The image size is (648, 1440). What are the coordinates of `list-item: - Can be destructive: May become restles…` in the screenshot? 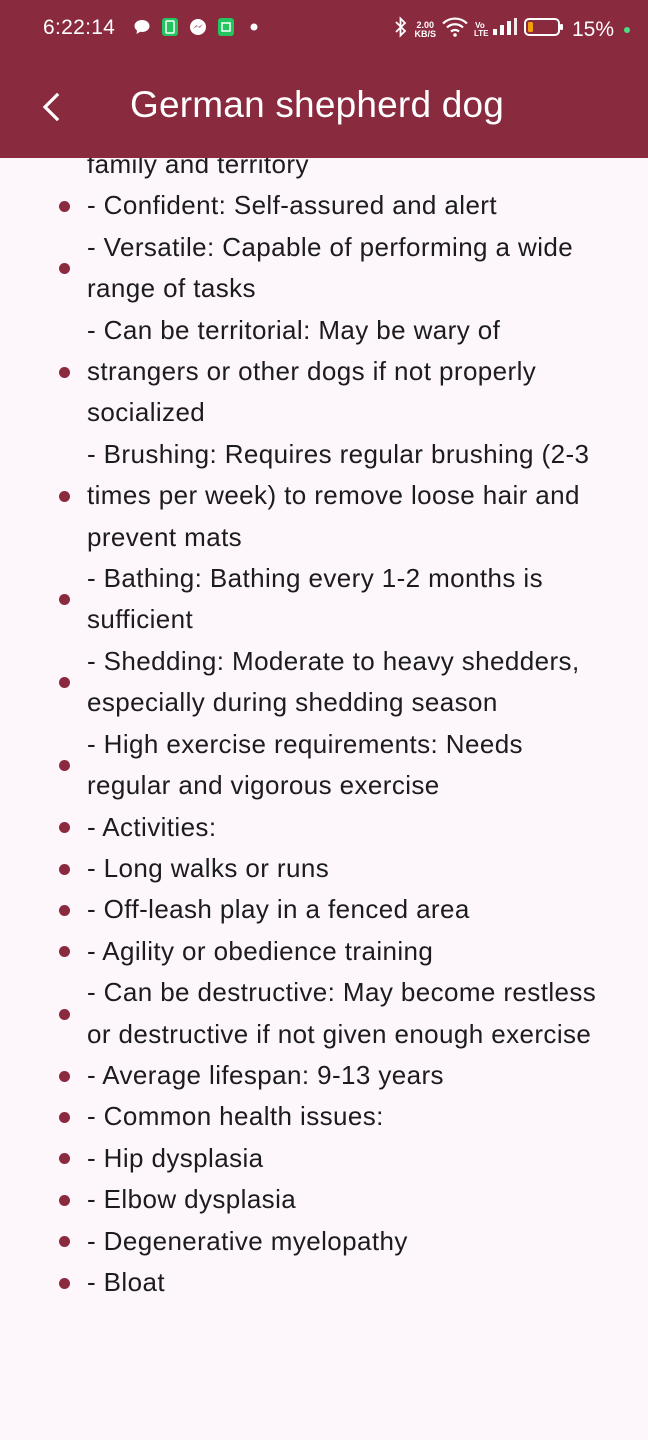 It's located at (324, 1013).